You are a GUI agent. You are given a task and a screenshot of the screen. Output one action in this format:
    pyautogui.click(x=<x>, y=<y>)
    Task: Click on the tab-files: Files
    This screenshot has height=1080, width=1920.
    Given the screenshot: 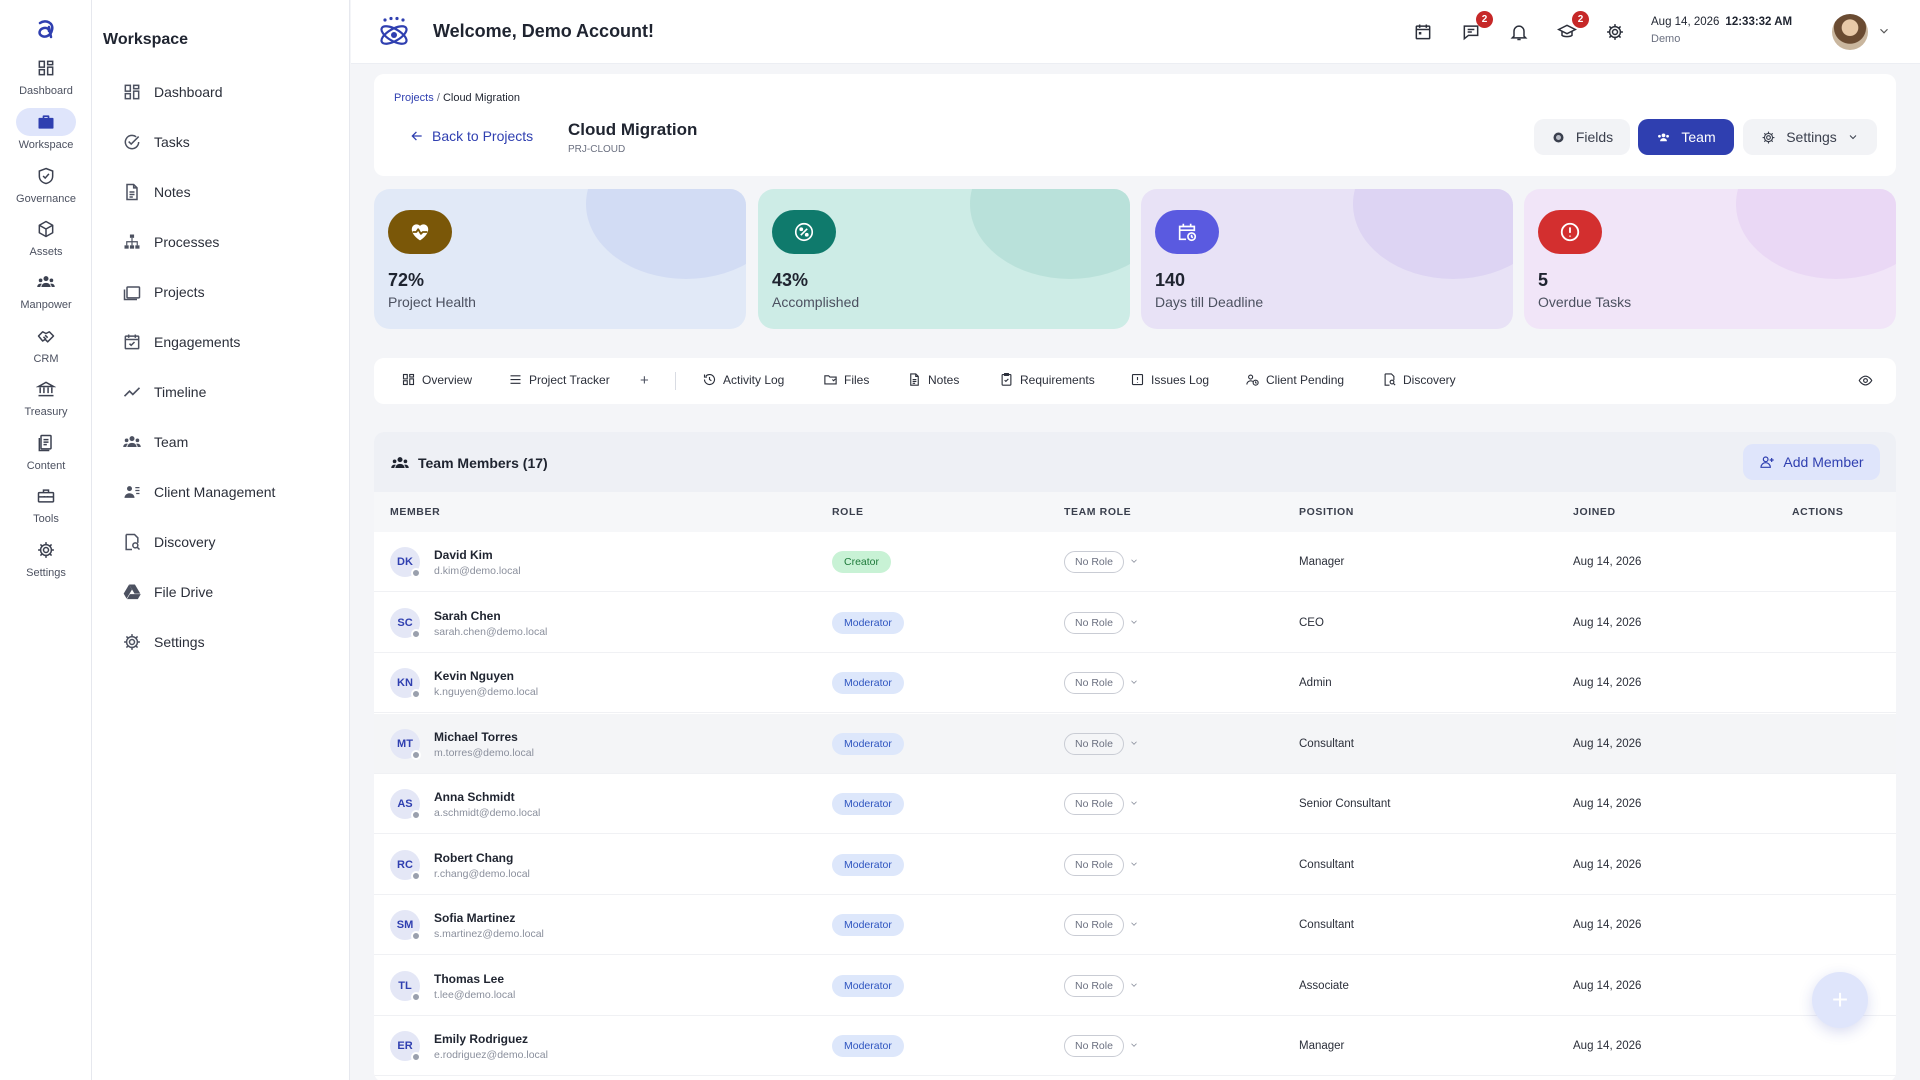 What is the action you would take?
    pyautogui.click(x=846, y=379)
    